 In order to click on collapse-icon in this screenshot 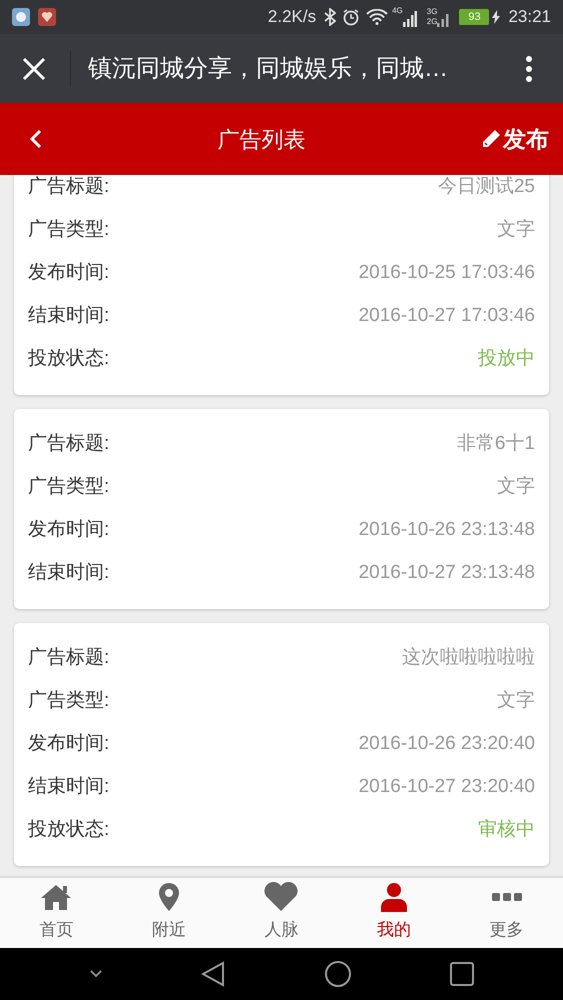, I will do `click(96, 974)`.